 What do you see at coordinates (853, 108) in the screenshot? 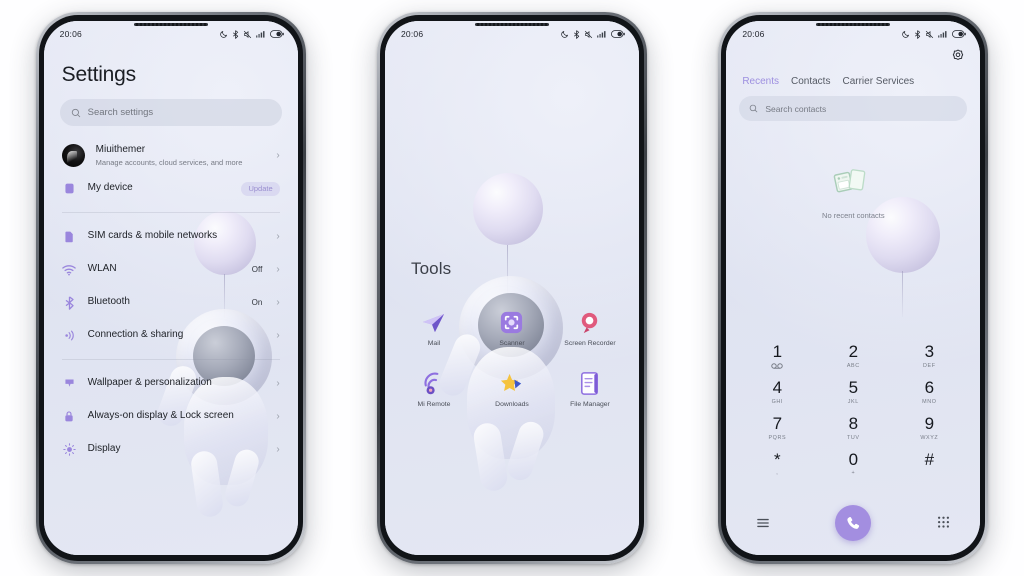
I see `search-contacts-input: Search contacts` at bounding box center [853, 108].